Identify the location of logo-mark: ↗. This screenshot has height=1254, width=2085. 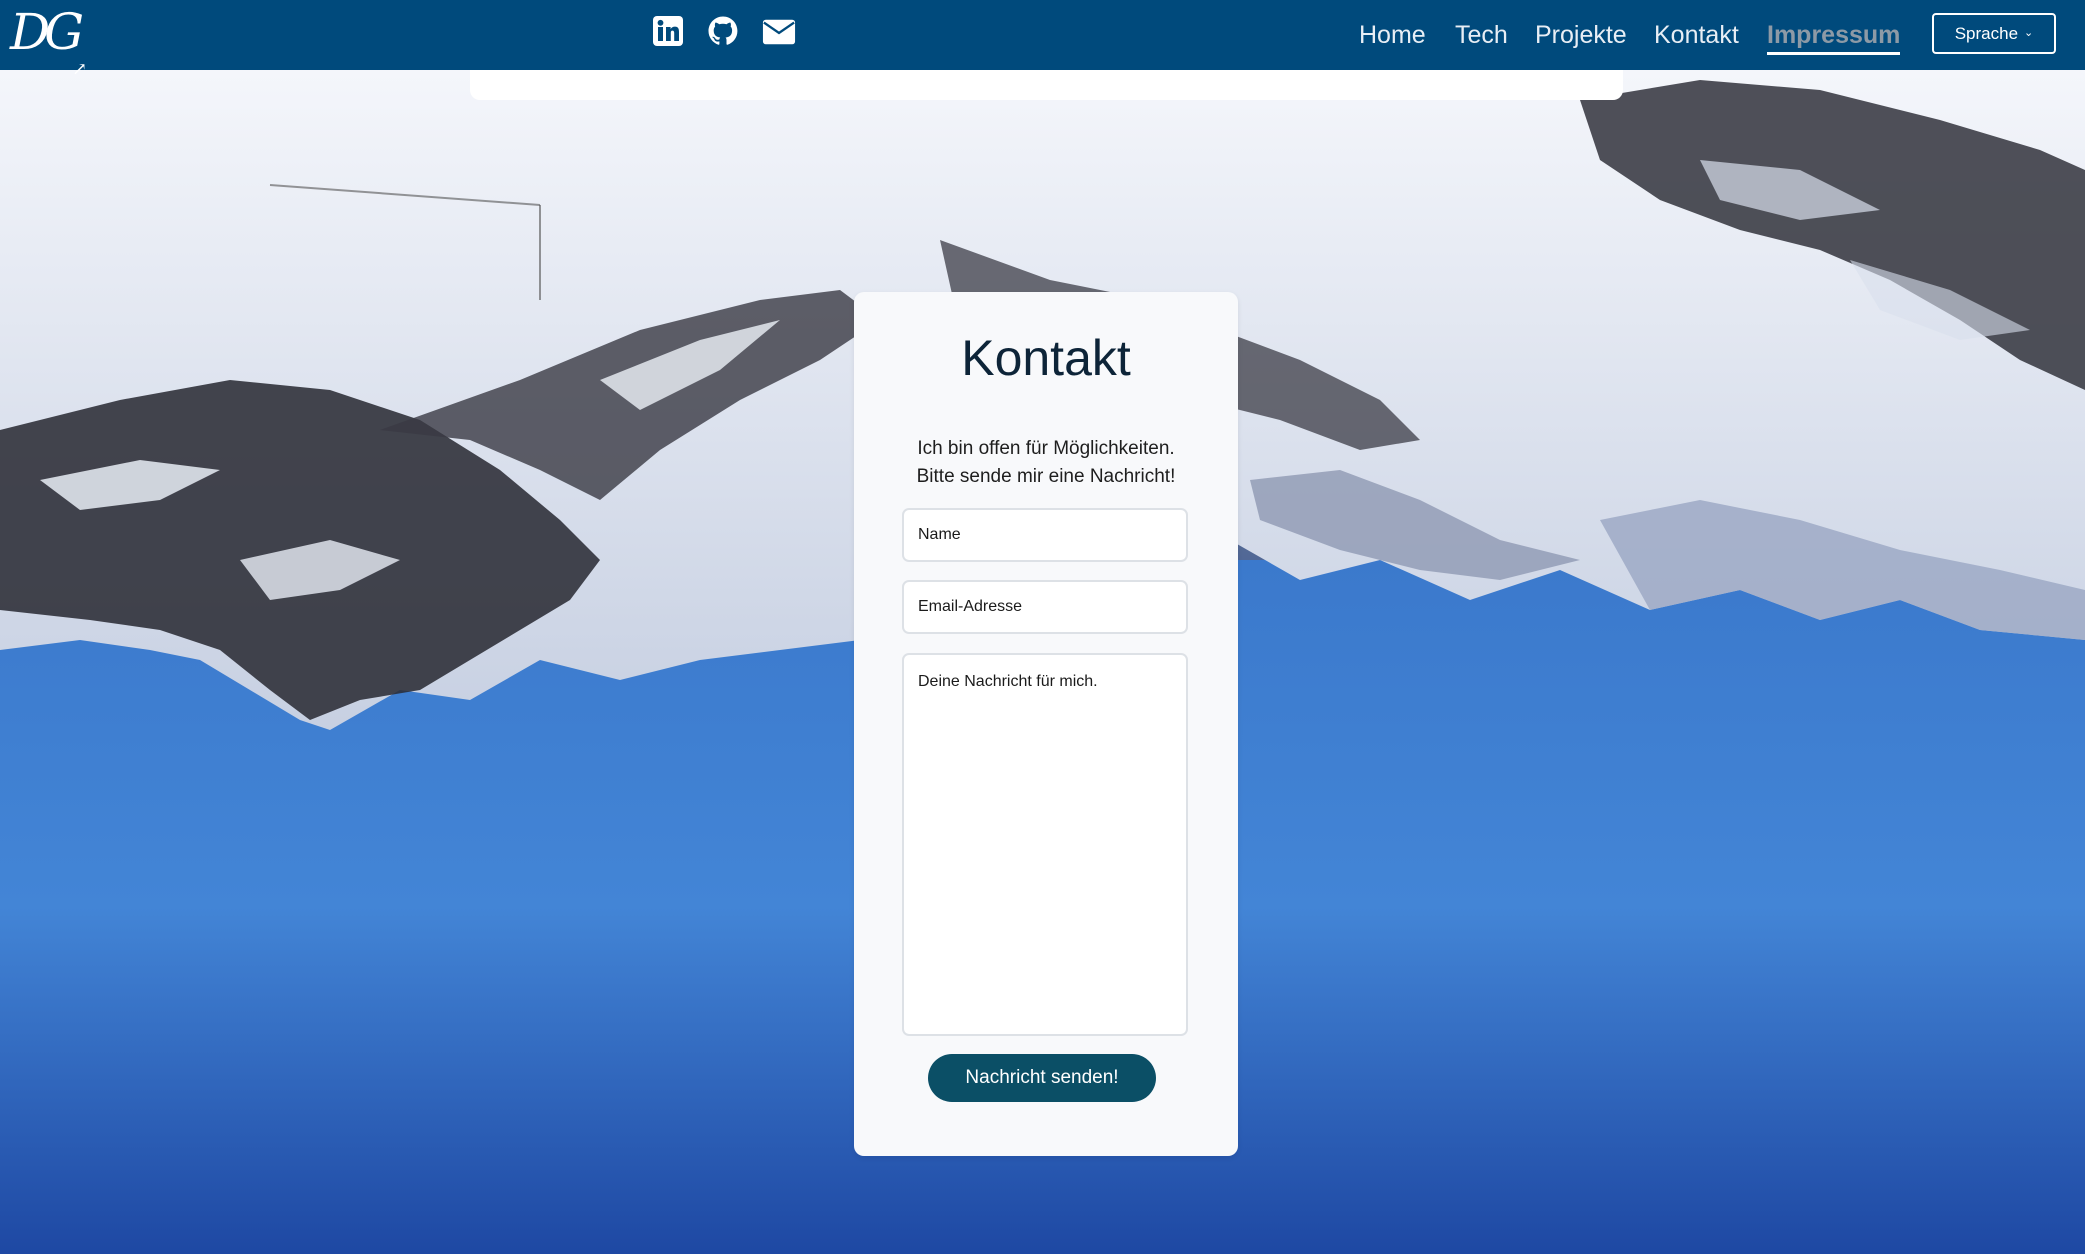
(80, 69).